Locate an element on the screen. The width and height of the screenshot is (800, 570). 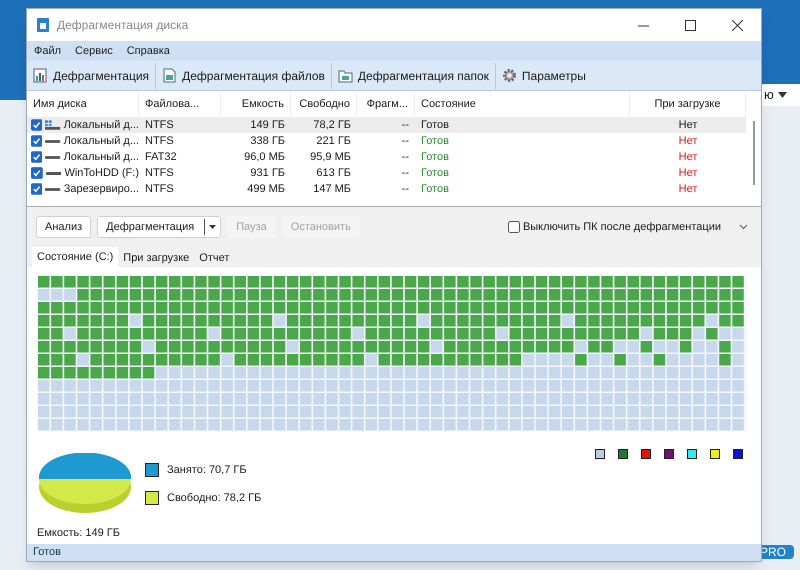
toolbar-button: Дефрагментация файлов is located at coordinates (243, 75).